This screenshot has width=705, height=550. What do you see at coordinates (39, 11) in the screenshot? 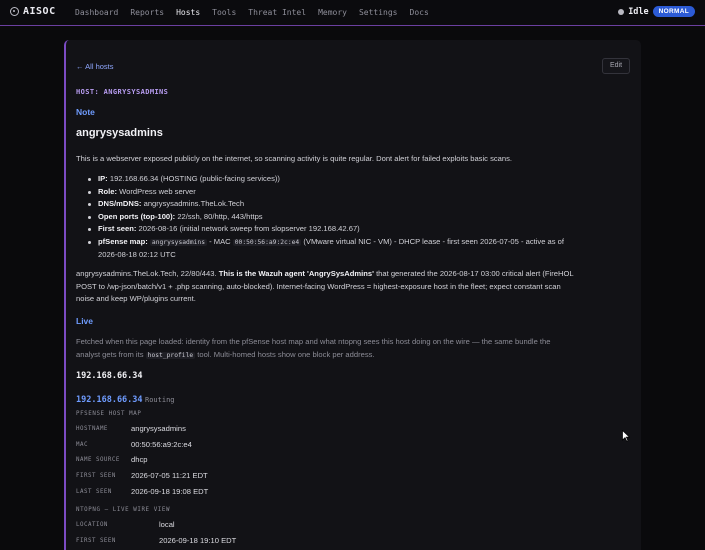
I see `logo-text: AISOC` at bounding box center [39, 11].